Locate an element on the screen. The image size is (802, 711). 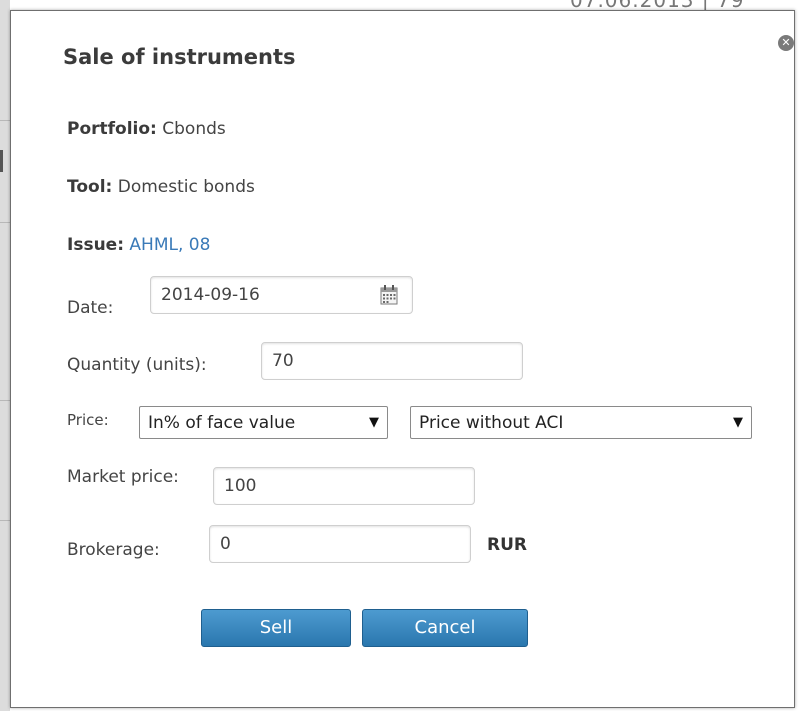
market-price-input: 100 is located at coordinates (344, 486).